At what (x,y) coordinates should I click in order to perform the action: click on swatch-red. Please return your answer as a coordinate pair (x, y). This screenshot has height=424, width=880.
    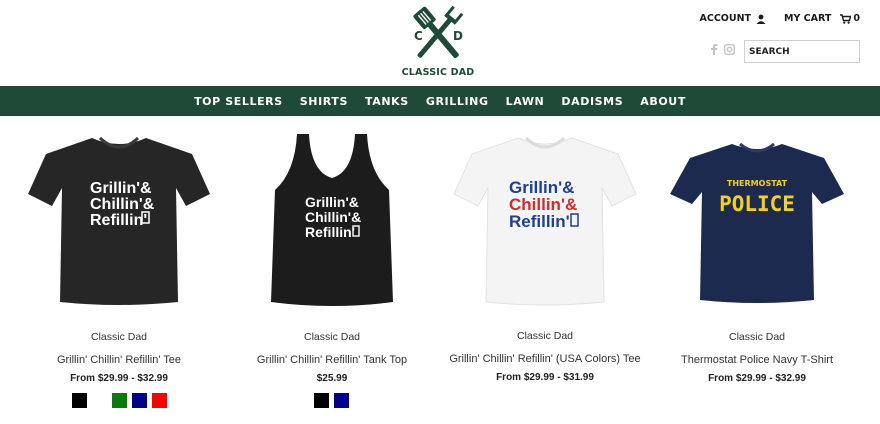
    Looking at the image, I should click on (159, 400).